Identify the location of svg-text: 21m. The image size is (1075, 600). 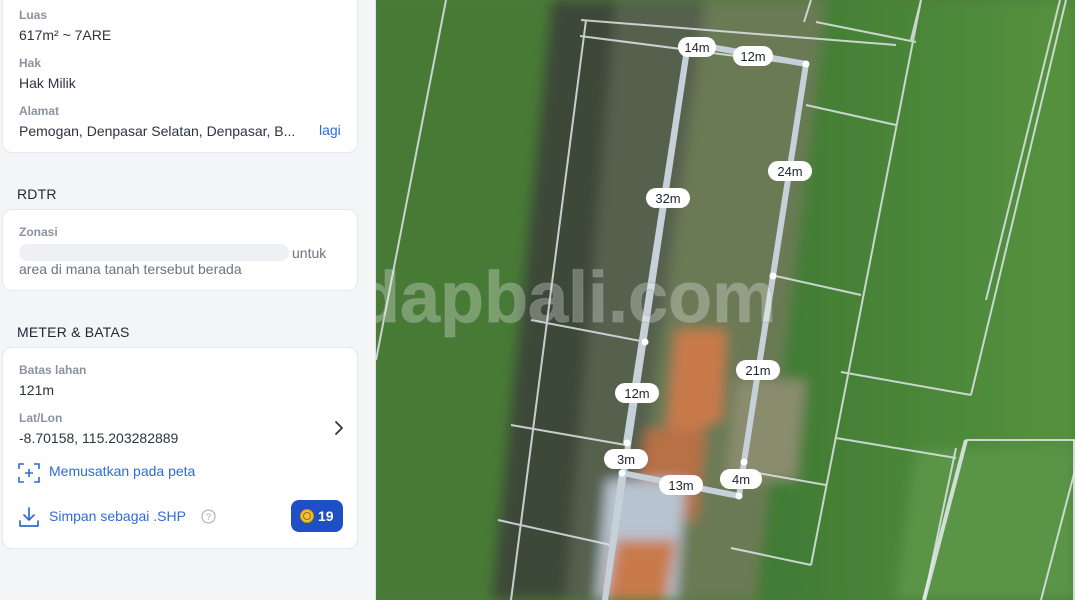
(757, 370).